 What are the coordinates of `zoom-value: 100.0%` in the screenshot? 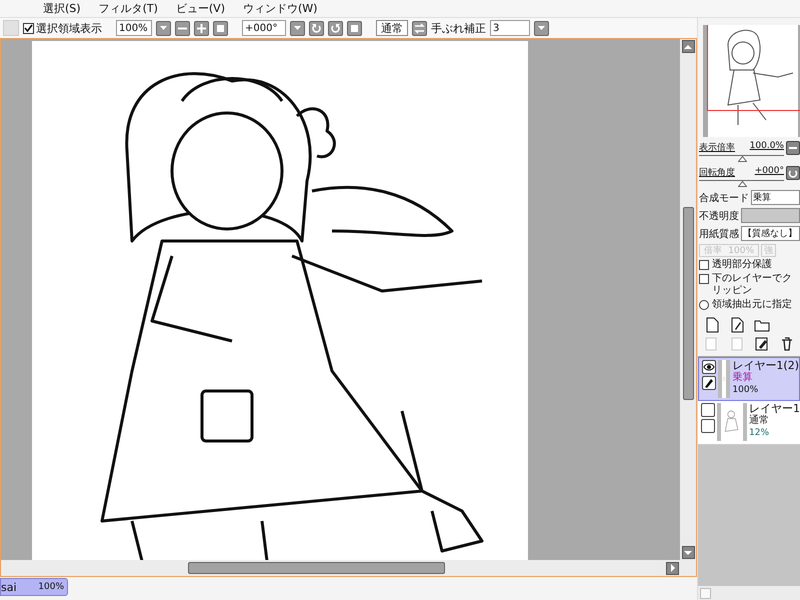 It's located at (767, 147).